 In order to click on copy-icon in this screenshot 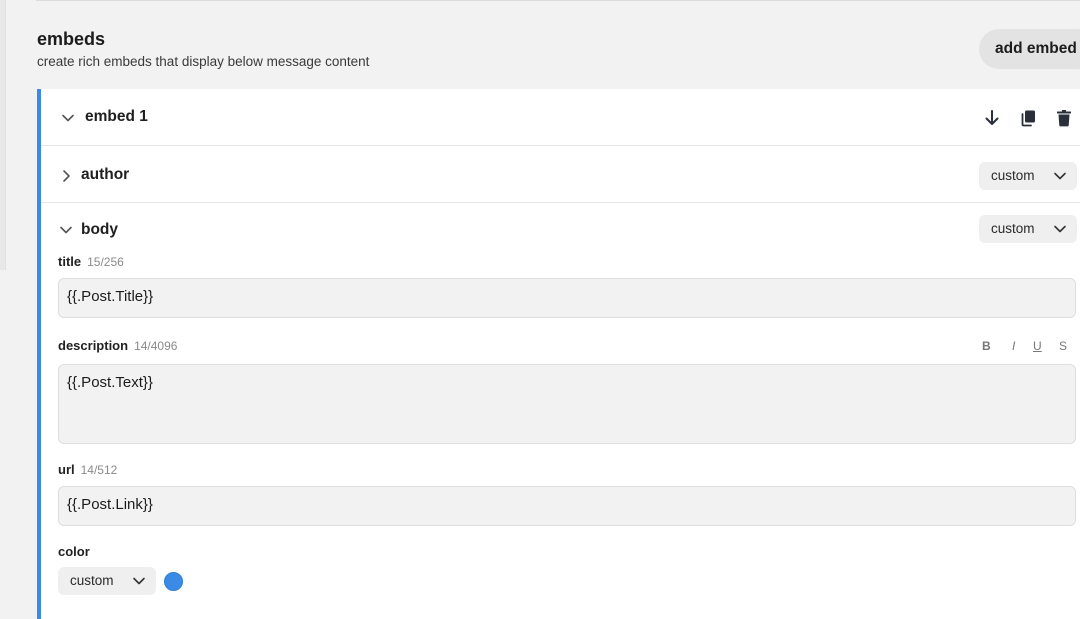, I will do `click(1028, 118)`.